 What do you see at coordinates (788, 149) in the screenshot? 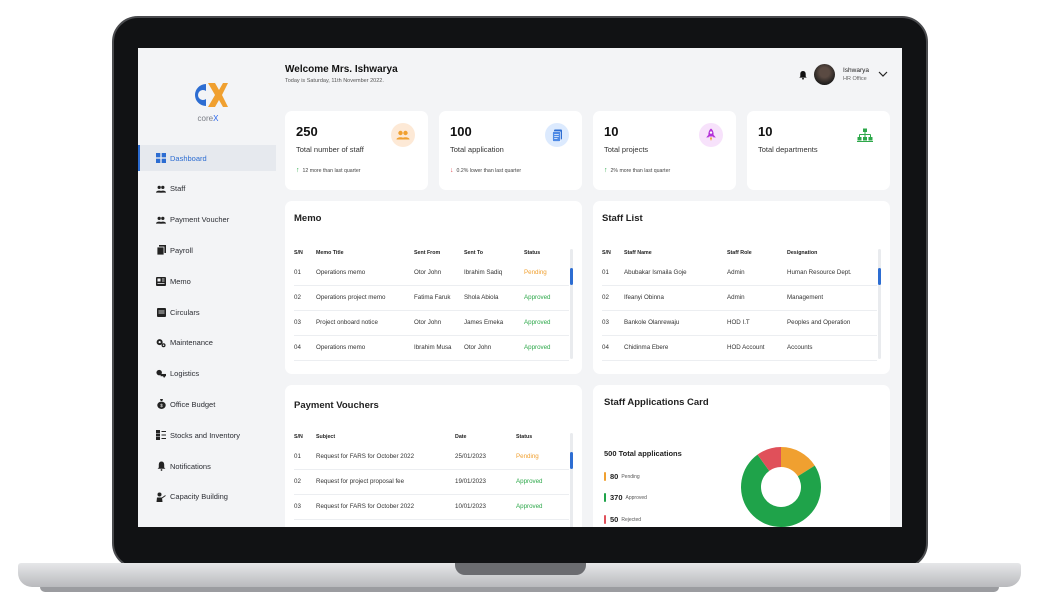
I see `stat-label: Total departments` at bounding box center [788, 149].